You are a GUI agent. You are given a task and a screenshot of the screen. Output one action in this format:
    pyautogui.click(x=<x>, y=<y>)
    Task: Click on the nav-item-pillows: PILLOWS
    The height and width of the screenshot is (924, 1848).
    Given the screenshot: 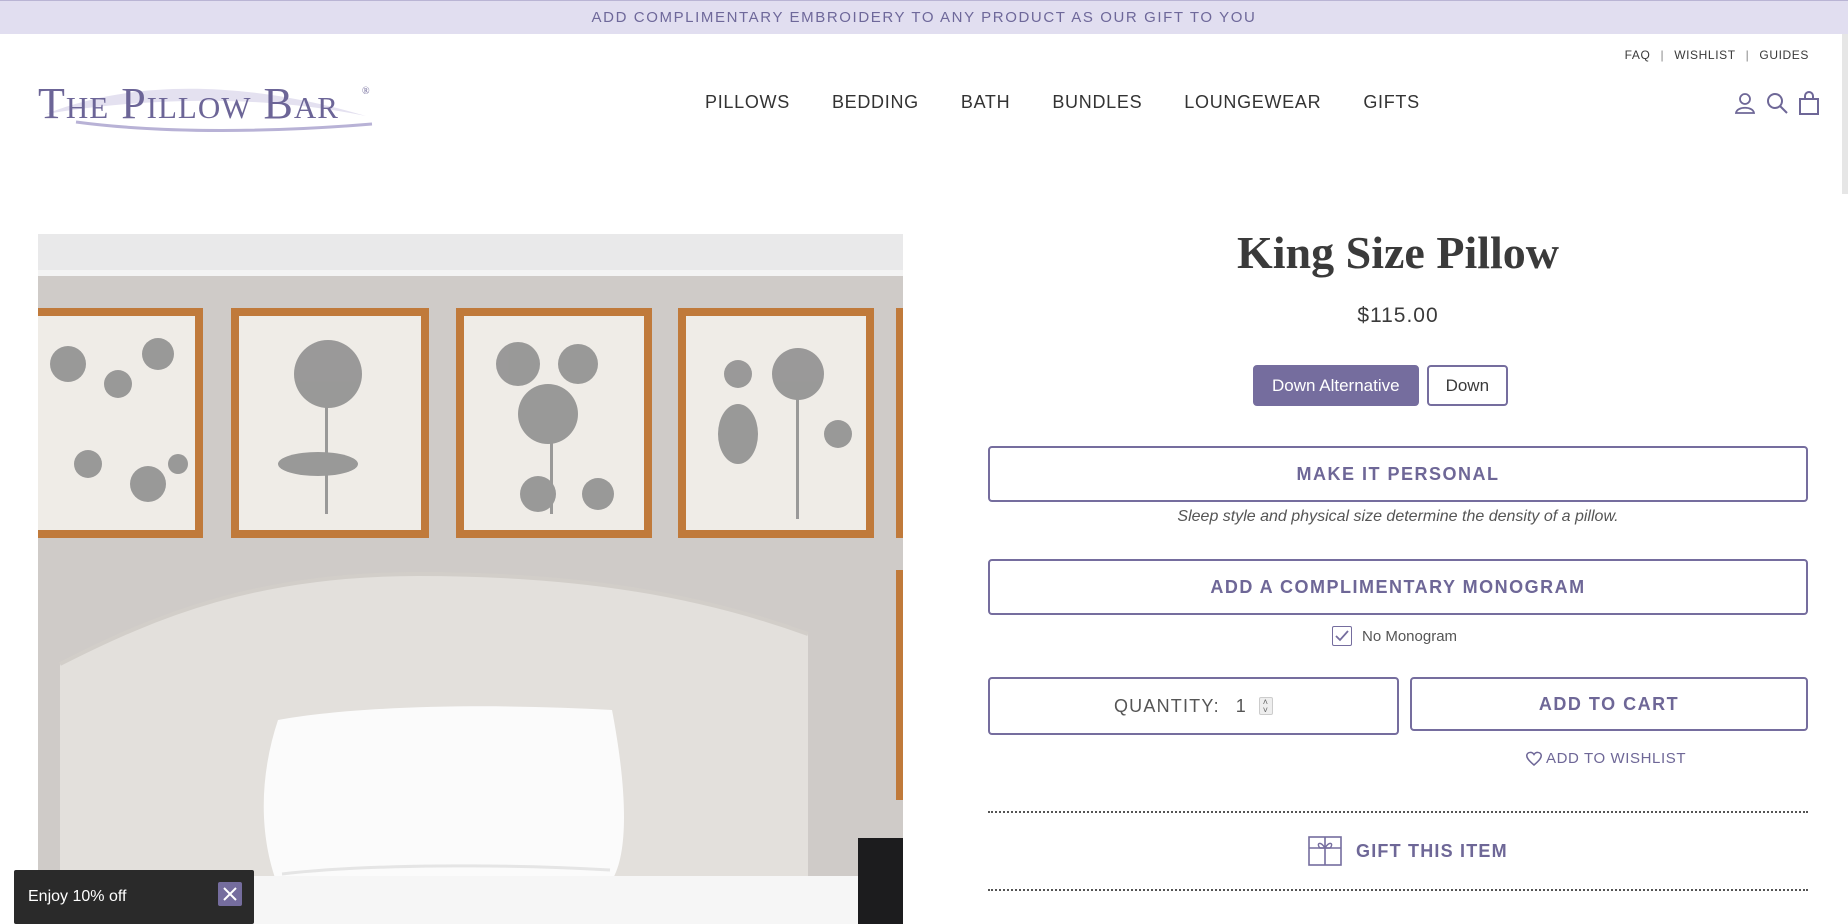 What is the action you would take?
    pyautogui.click(x=747, y=102)
    